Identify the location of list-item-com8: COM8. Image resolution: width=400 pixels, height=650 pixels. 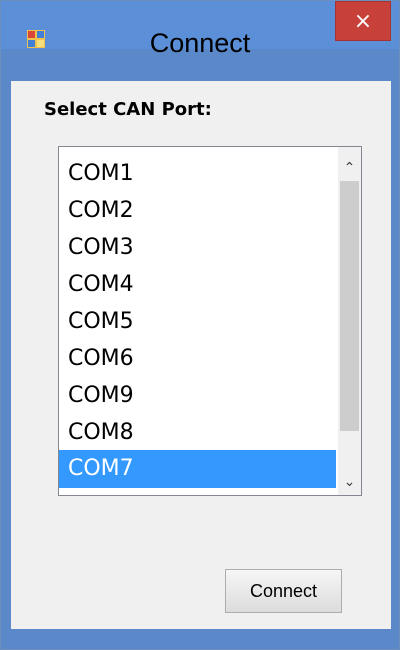
(197, 433).